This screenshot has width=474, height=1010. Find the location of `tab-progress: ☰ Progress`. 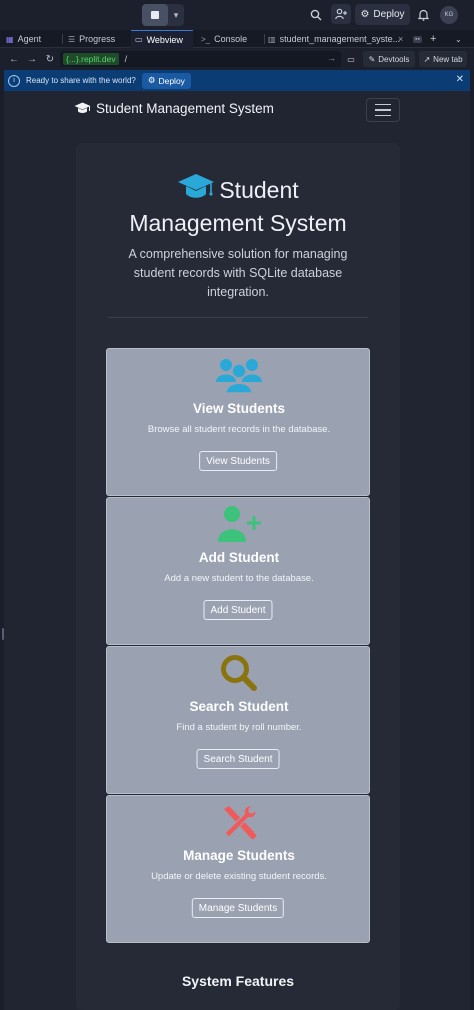

tab-progress: ☰ Progress is located at coordinates (98, 39).